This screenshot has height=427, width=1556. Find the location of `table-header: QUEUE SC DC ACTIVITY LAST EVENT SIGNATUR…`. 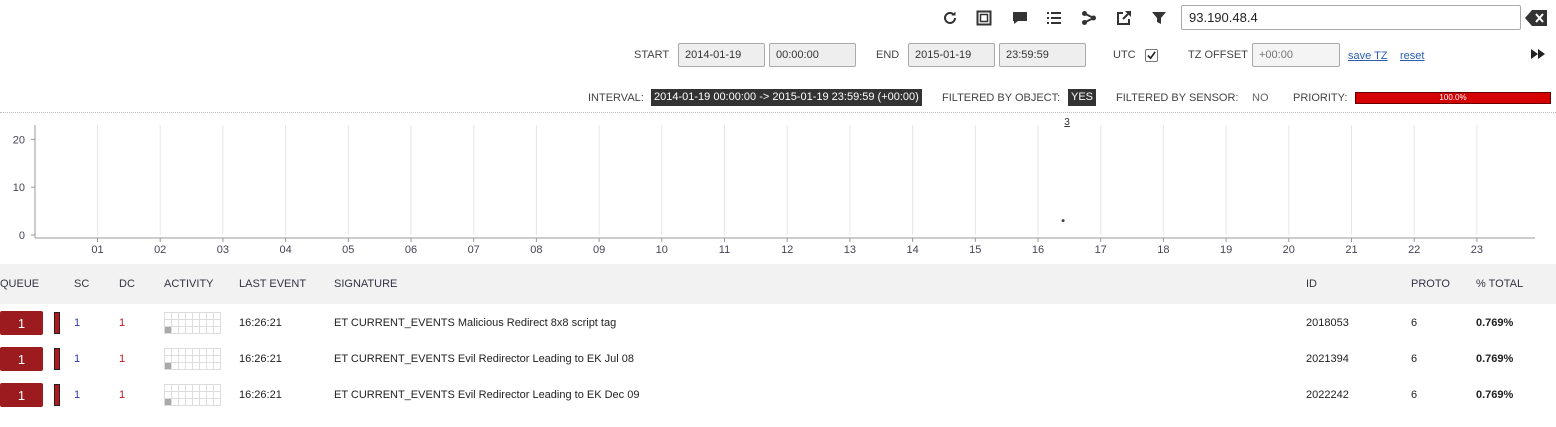

table-header: QUEUE SC DC ACTIVITY LAST EVENT SIGNATUR… is located at coordinates (778, 284).